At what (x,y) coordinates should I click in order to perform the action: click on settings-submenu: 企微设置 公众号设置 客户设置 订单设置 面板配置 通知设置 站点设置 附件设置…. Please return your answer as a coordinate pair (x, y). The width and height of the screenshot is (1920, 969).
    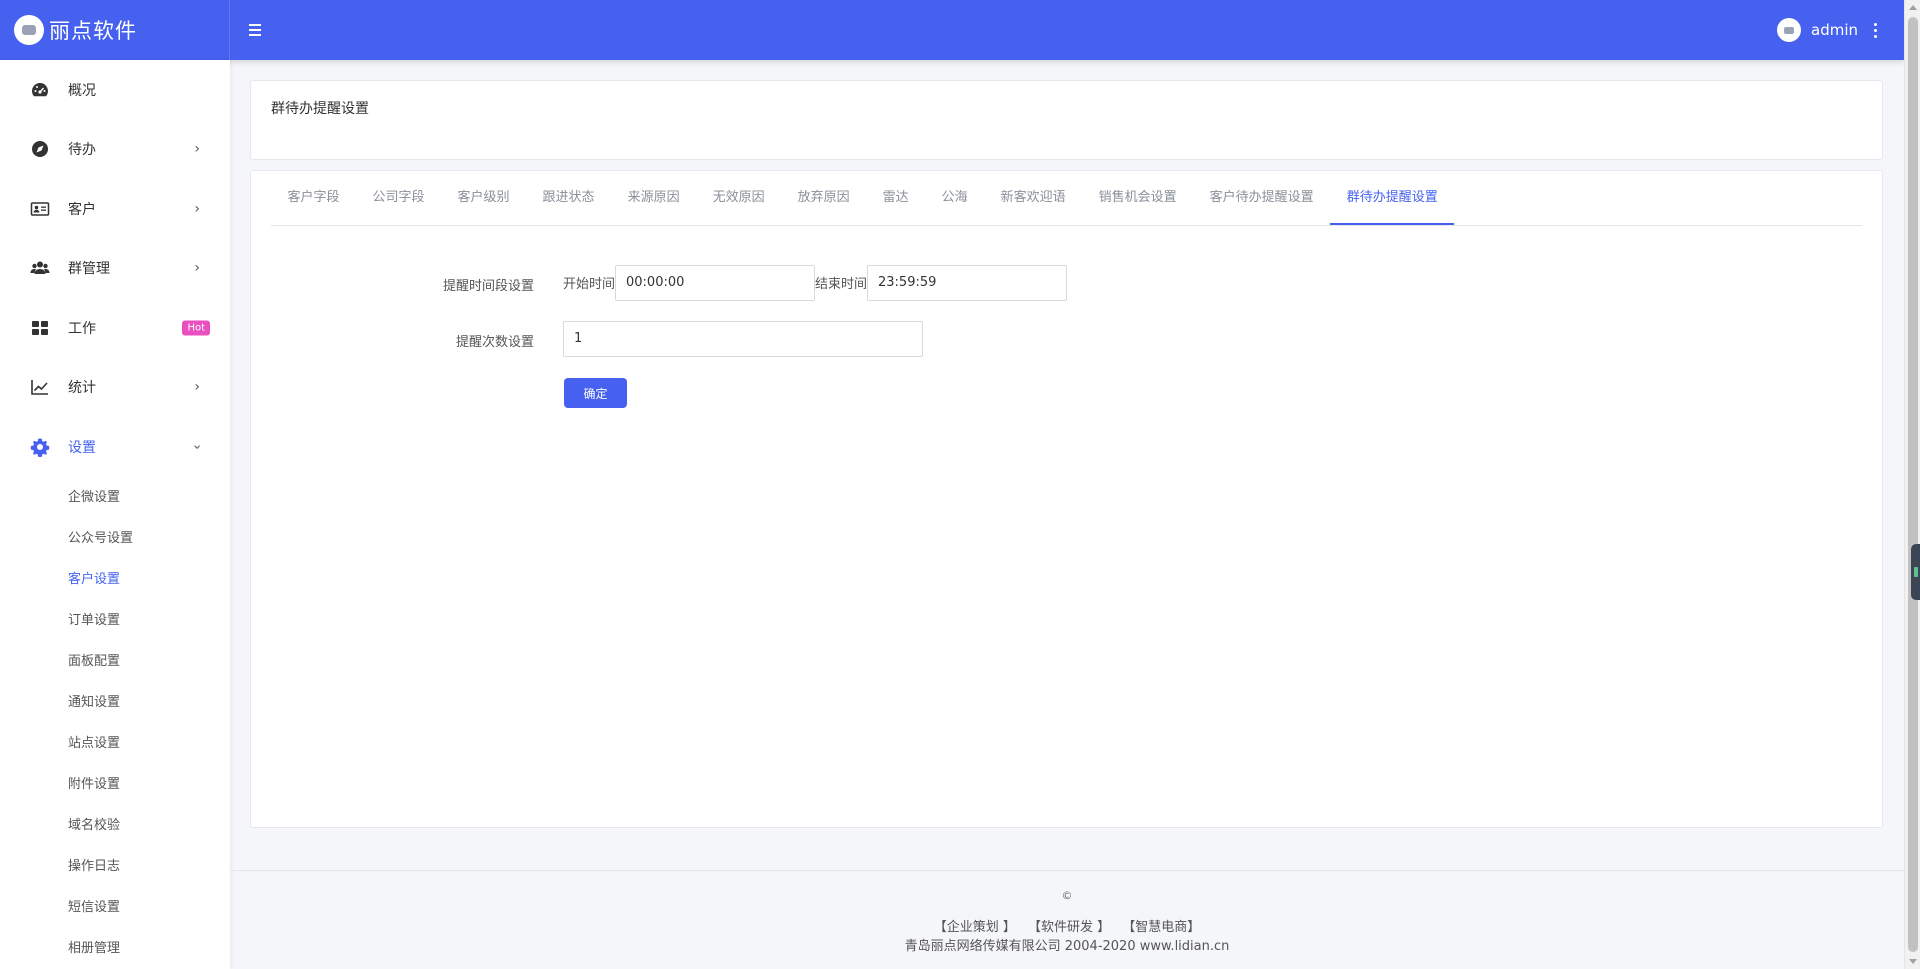
    Looking at the image, I should click on (115, 723).